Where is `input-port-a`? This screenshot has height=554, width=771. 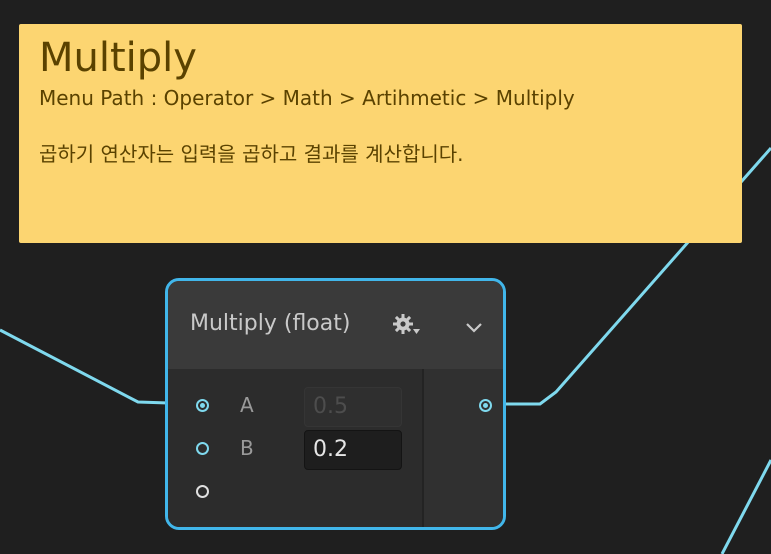 input-port-a is located at coordinates (202, 405).